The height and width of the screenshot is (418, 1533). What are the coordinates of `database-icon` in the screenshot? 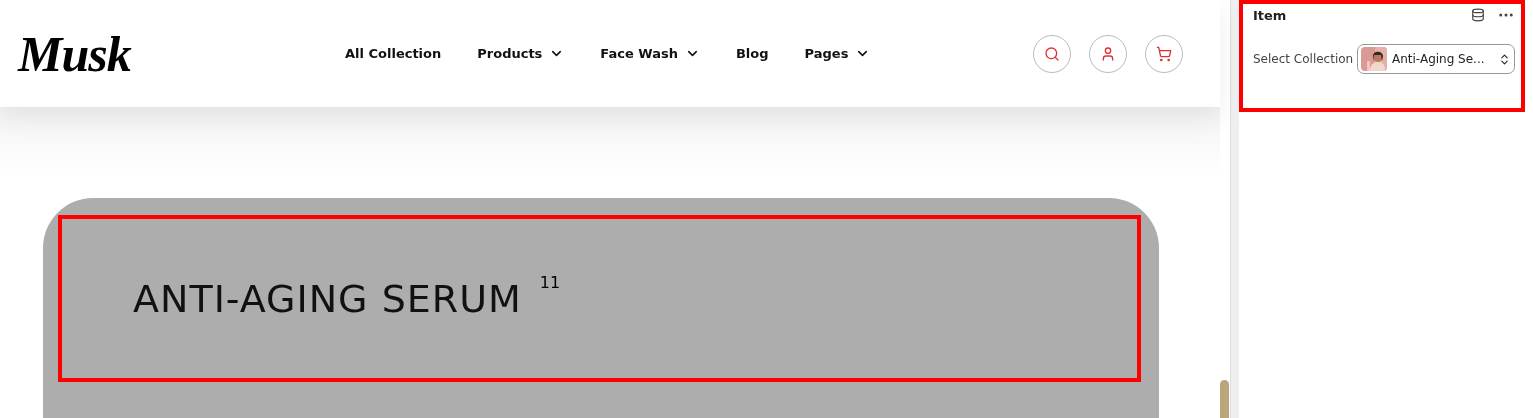 It's located at (1478, 15).